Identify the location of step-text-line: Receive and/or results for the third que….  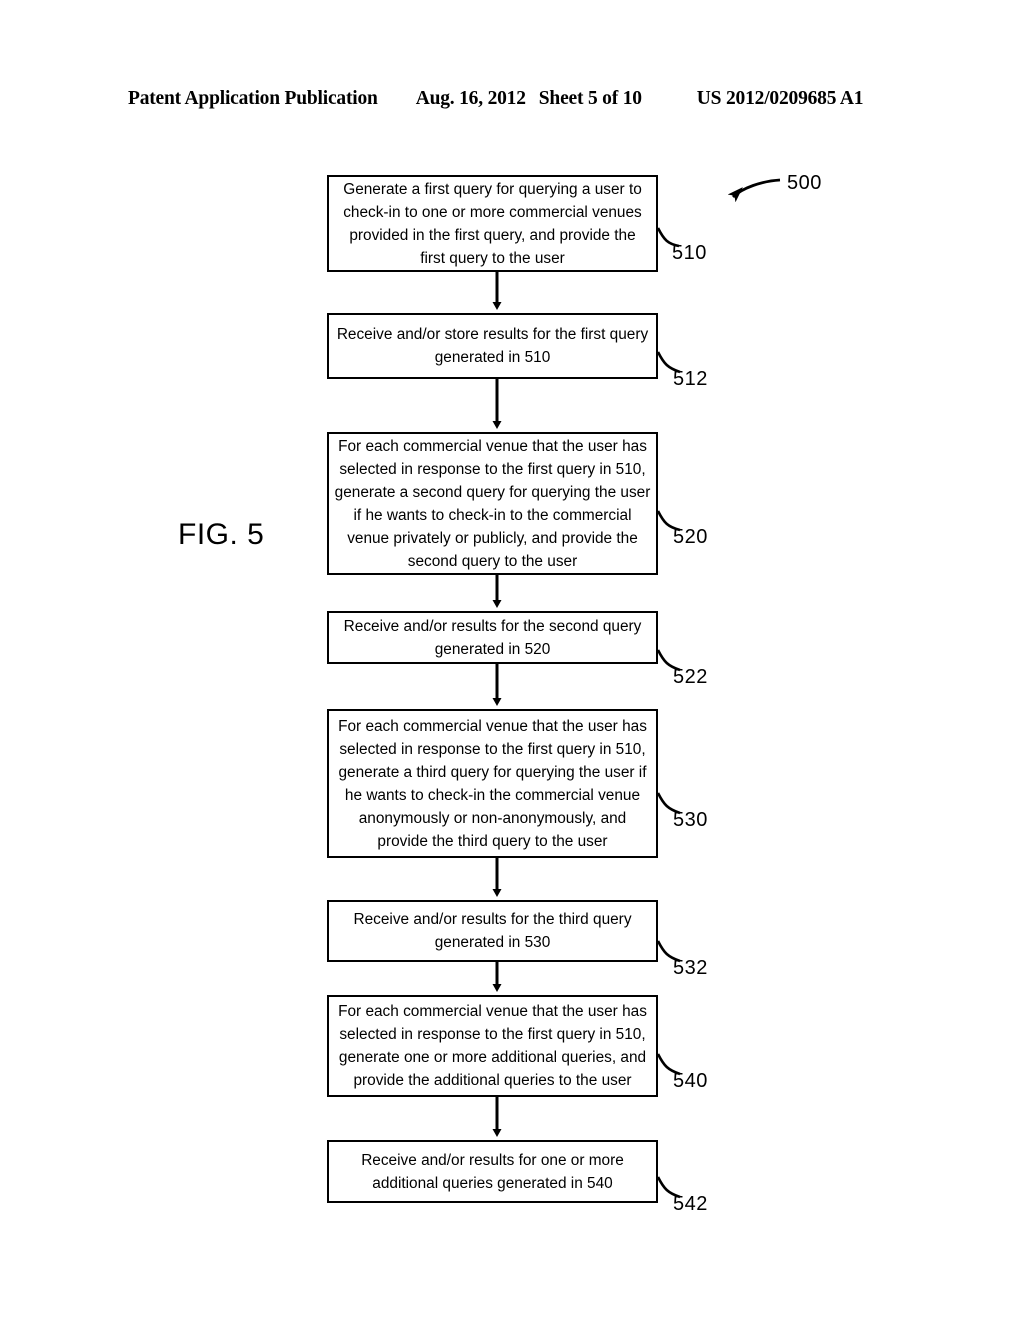
(492, 919).